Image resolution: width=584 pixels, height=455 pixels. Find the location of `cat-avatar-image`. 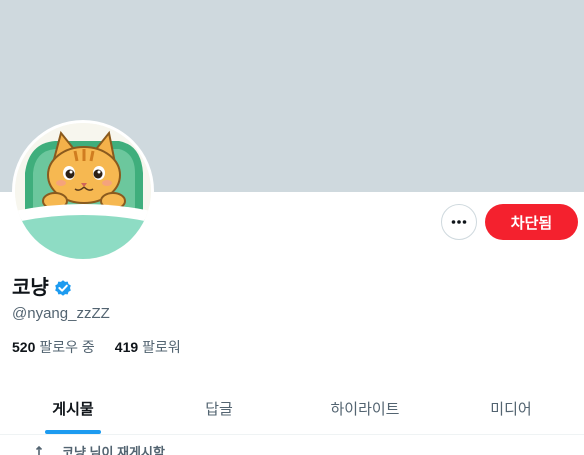

cat-avatar-image is located at coordinates (83, 191).